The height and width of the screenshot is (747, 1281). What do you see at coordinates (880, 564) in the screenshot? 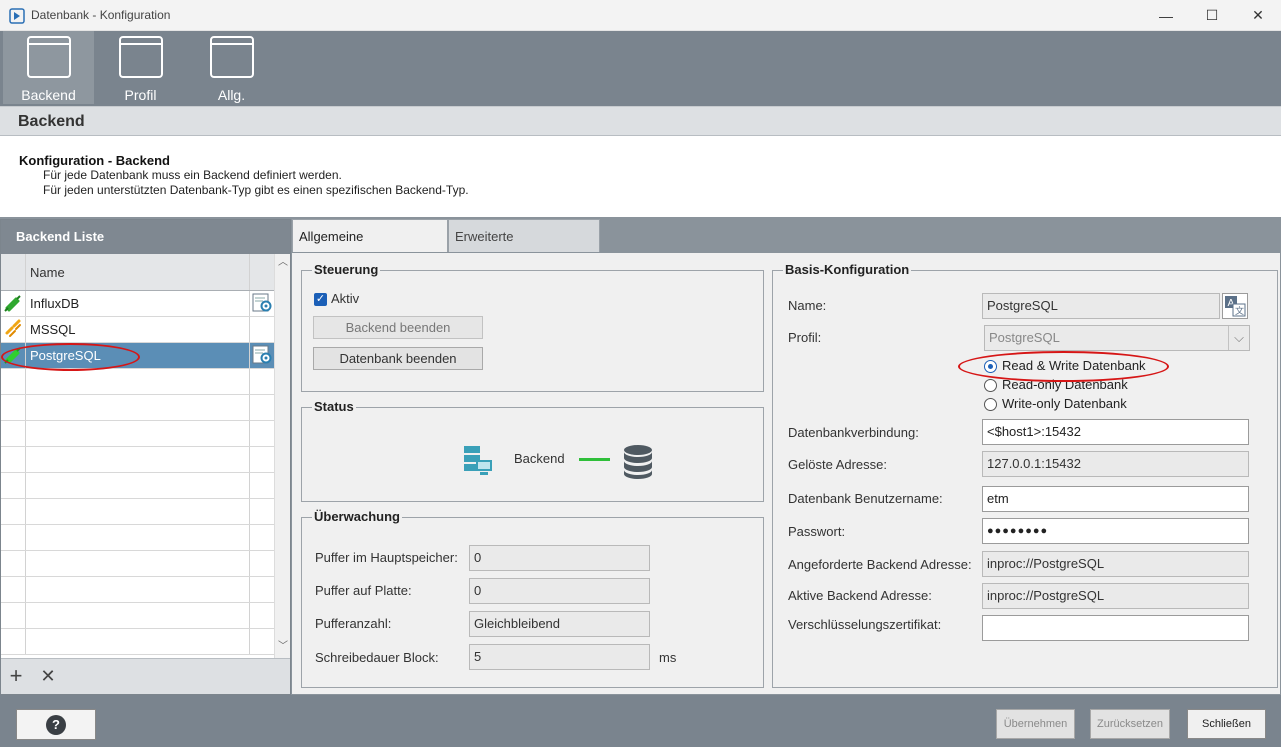
I see `requested-address-label: Angeforderte Backend Adresse:` at bounding box center [880, 564].